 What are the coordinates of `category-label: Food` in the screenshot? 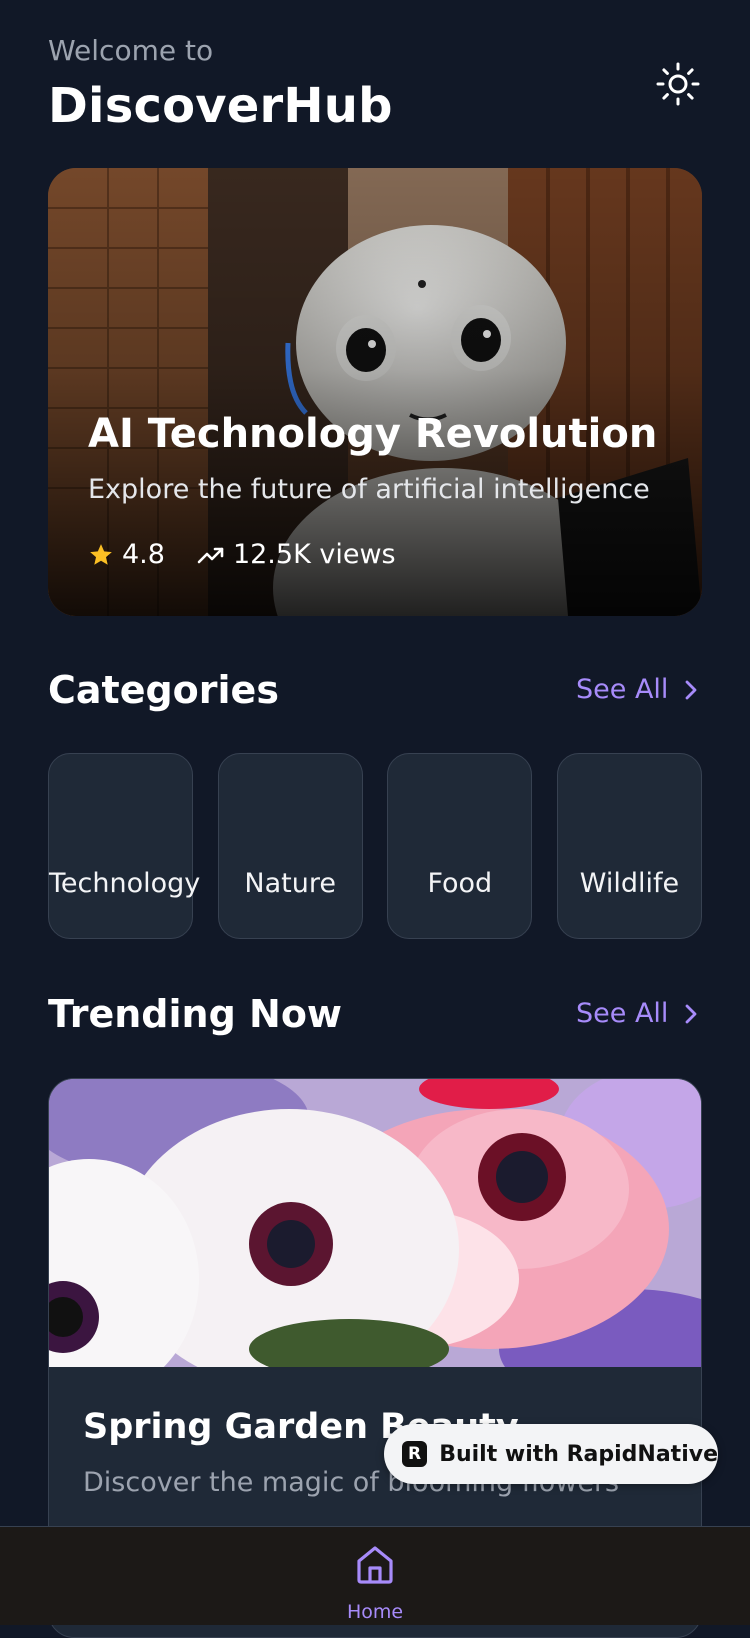 It's located at (460, 883).